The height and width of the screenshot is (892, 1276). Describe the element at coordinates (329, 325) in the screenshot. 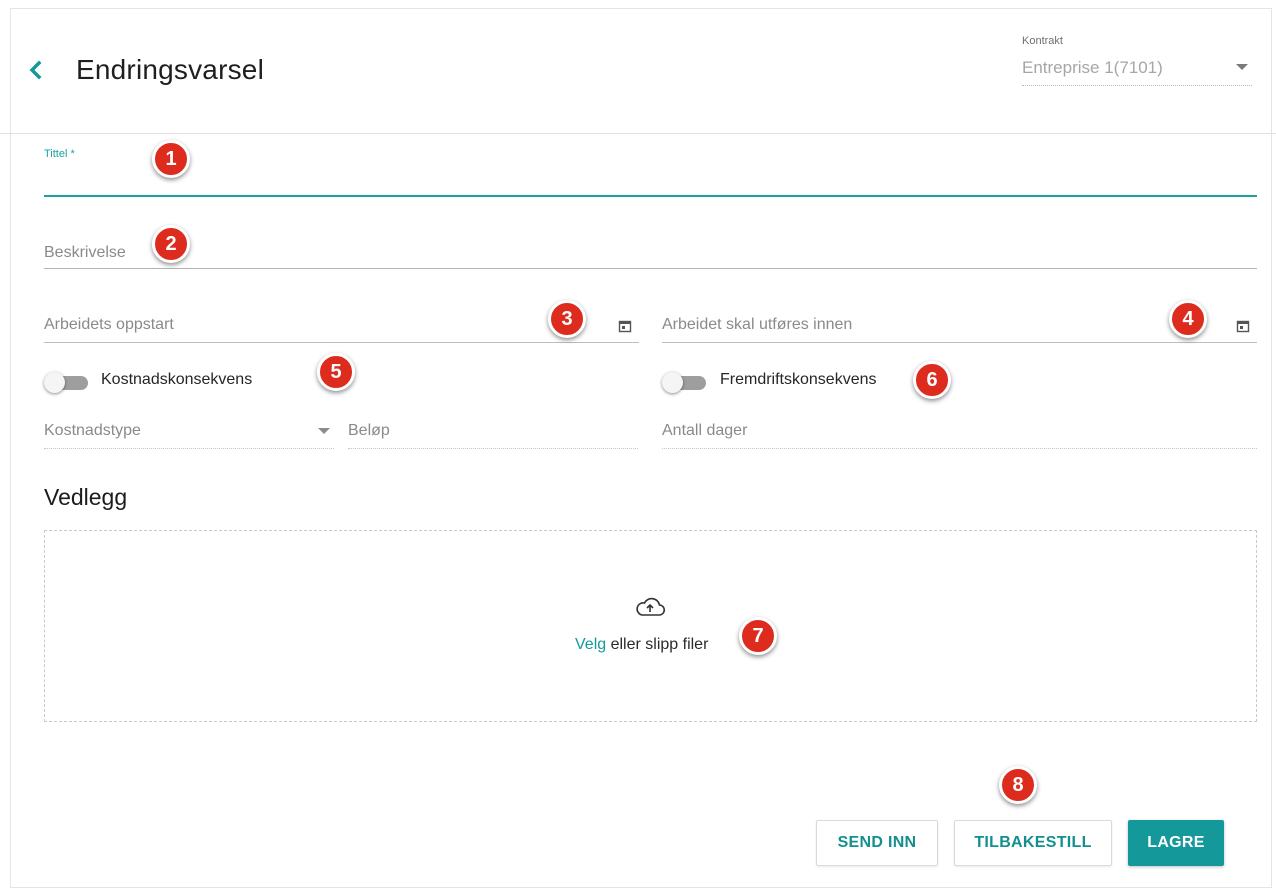

I see `oppstart-date-input: Arbeidets oppstart` at that location.